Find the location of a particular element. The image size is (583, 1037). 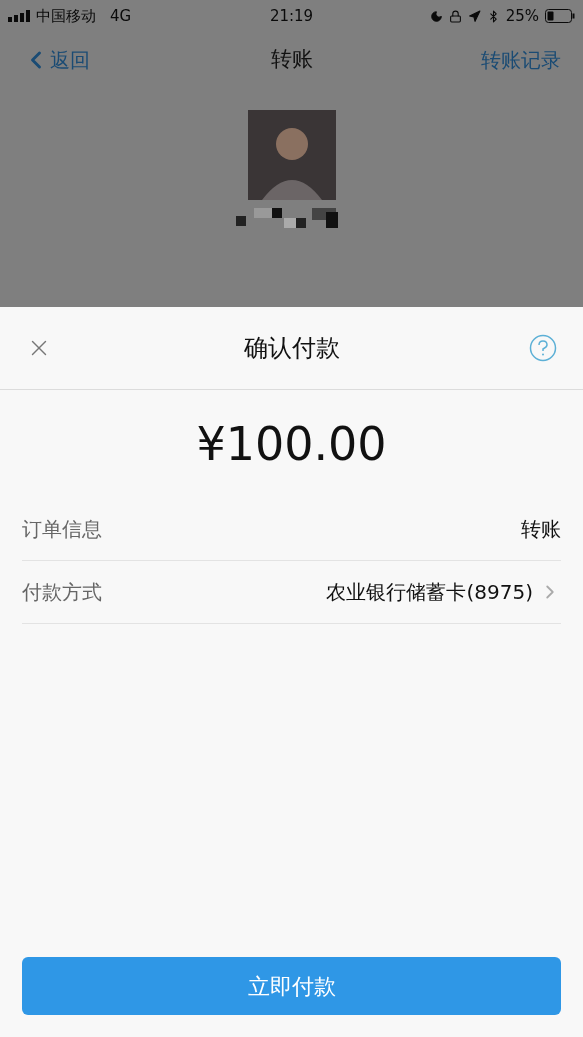

transfer-history-link: 转账记录 is located at coordinates (521, 60).